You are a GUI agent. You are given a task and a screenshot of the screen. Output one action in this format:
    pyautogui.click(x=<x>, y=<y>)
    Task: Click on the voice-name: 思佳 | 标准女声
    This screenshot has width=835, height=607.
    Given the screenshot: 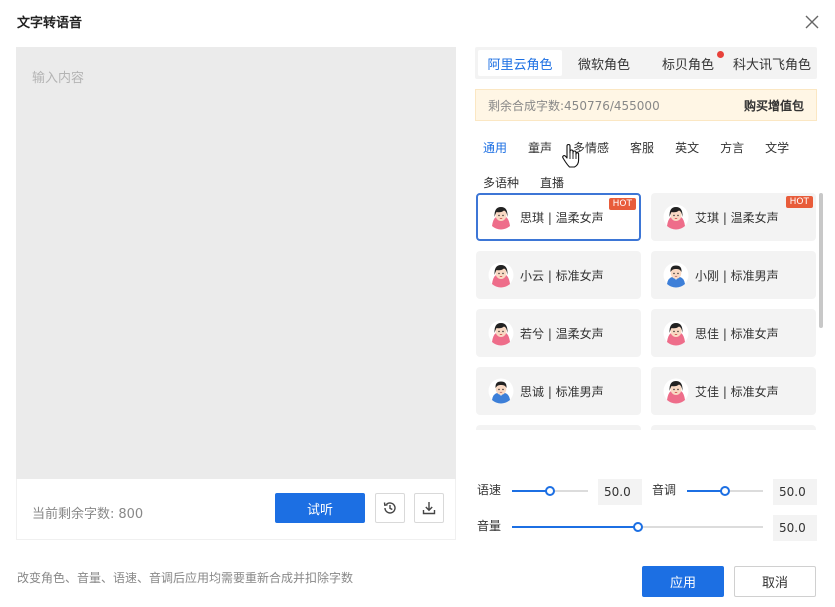 What is the action you would take?
    pyautogui.click(x=737, y=333)
    